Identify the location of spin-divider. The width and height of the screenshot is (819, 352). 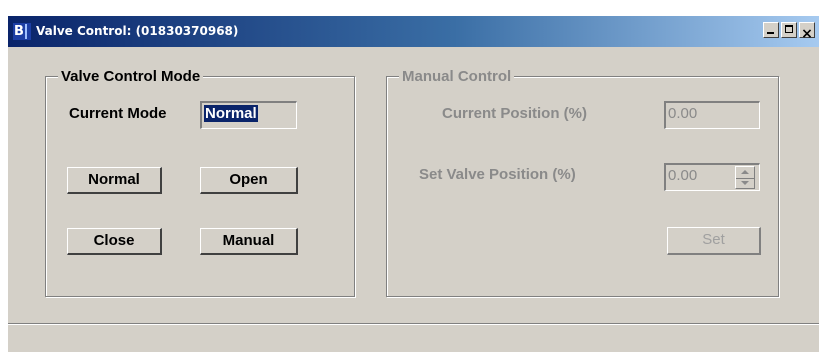
(745, 178).